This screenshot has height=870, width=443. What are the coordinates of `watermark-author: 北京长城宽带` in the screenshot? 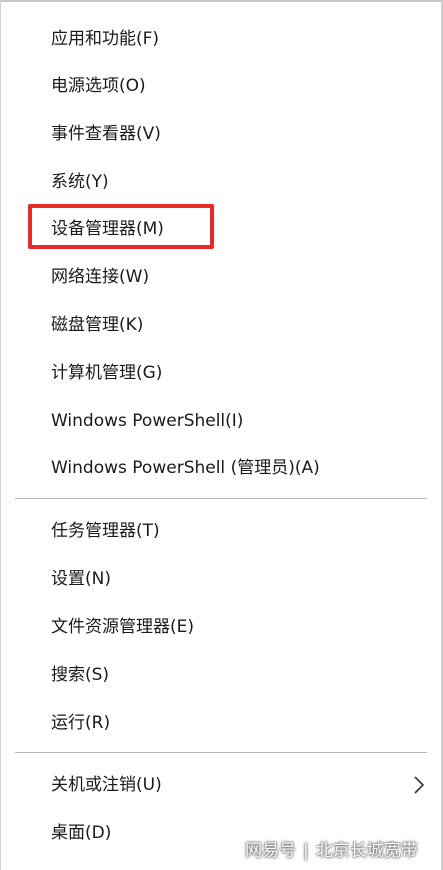 It's located at (366, 851).